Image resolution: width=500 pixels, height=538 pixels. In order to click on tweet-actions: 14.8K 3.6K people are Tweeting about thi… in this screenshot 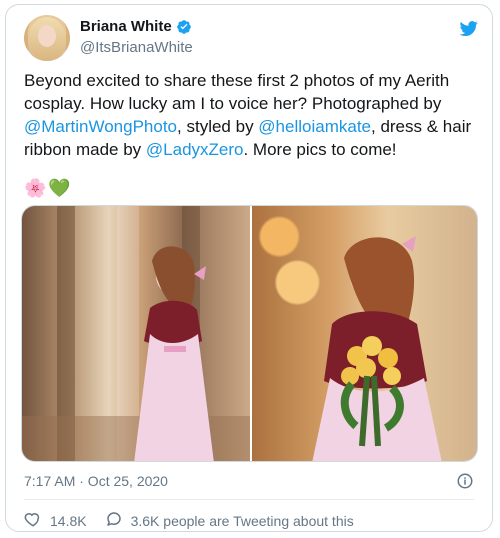, I will do `click(189, 520)`.